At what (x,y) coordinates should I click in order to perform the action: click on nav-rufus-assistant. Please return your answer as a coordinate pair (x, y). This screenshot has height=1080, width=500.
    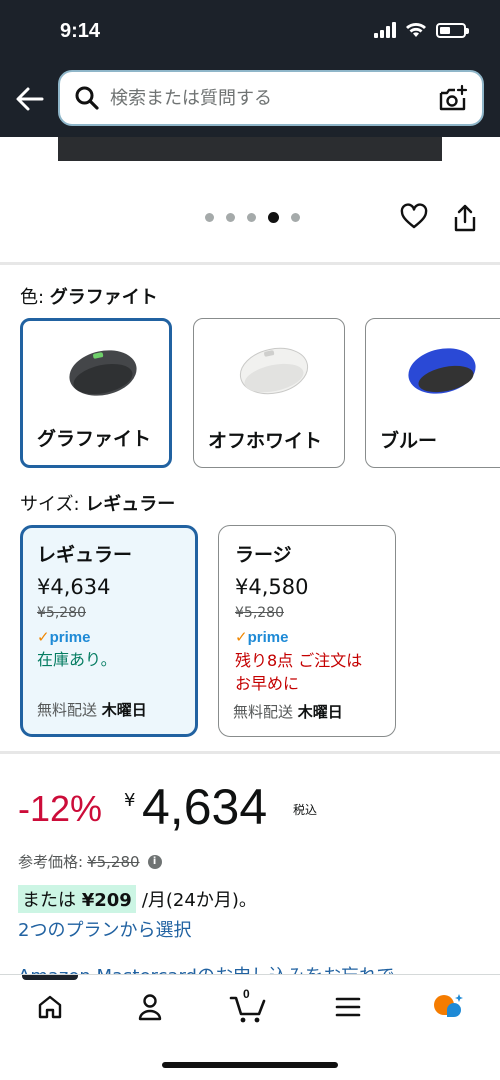
    Looking at the image, I should click on (448, 1007).